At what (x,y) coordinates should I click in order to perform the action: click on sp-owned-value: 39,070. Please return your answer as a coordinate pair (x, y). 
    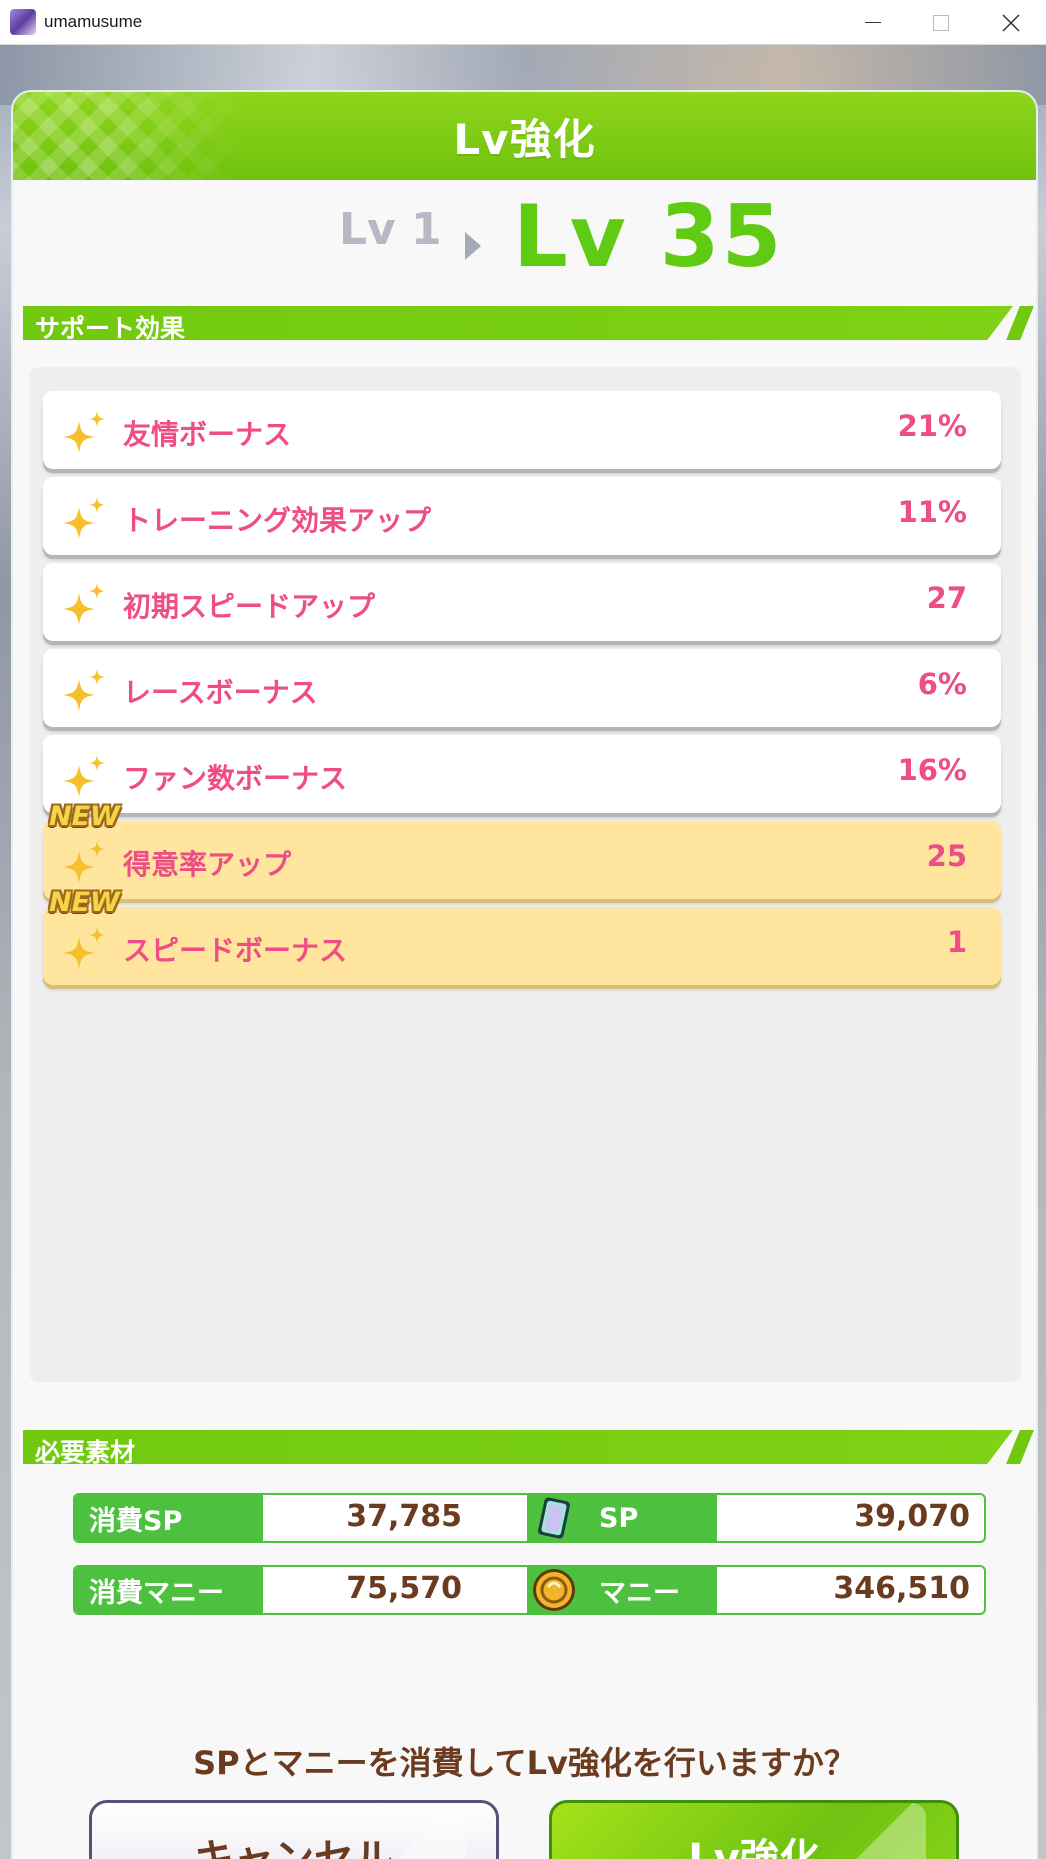
    Looking at the image, I should click on (912, 1516).